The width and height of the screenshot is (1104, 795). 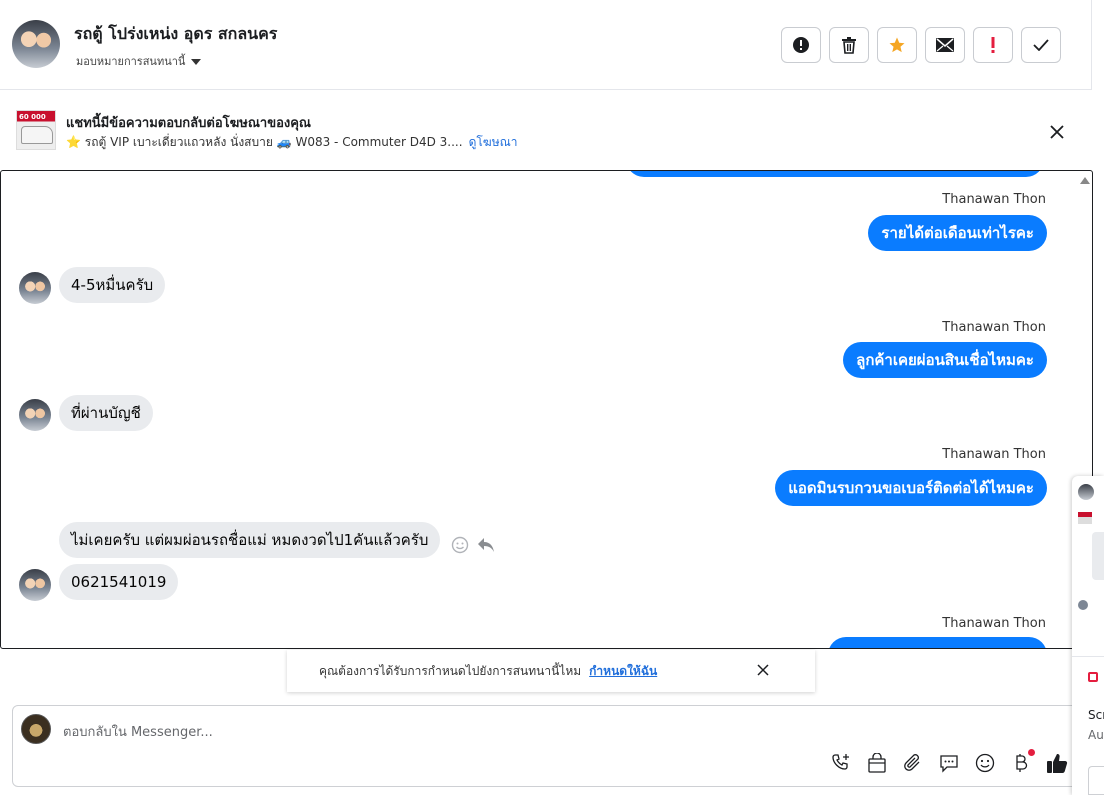 I want to click on panel-subtext: Au, so click(x=1096, y=735).